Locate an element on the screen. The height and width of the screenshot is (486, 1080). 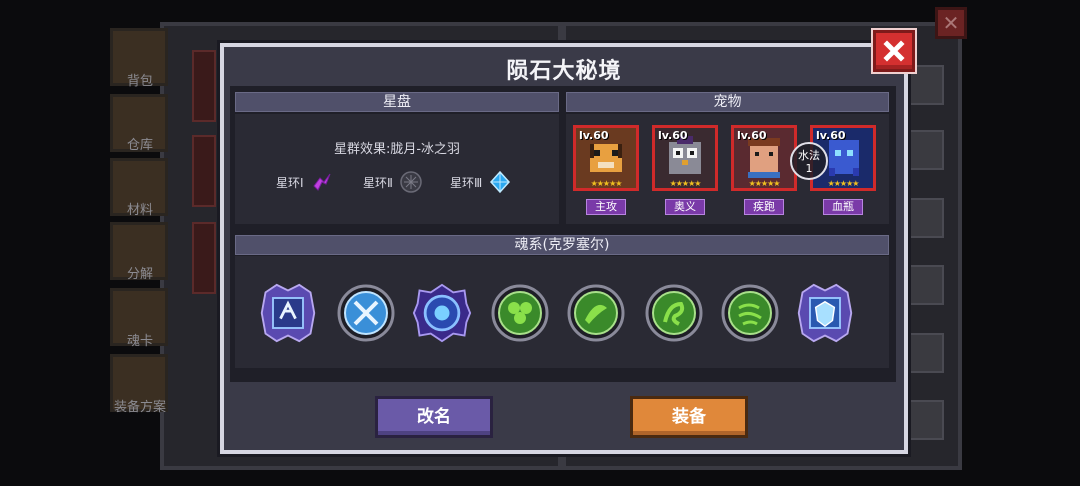
star-ring-2: 星环Ⅱ is located at coordinates (393, 182).